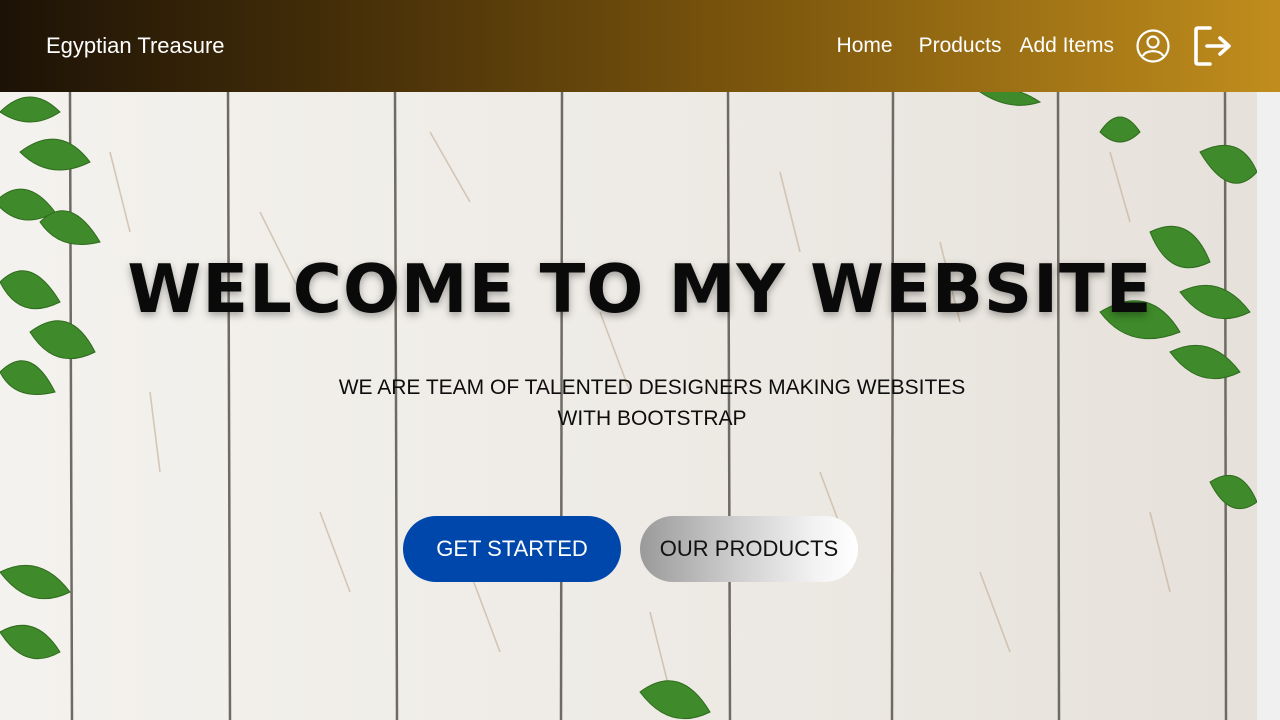 The height and width of the screenshot is (720, 1280). Describe the element at coordinates (749, 549) in the screenshot. I see `our-products-button: OUR PRODUCTS` at that location.